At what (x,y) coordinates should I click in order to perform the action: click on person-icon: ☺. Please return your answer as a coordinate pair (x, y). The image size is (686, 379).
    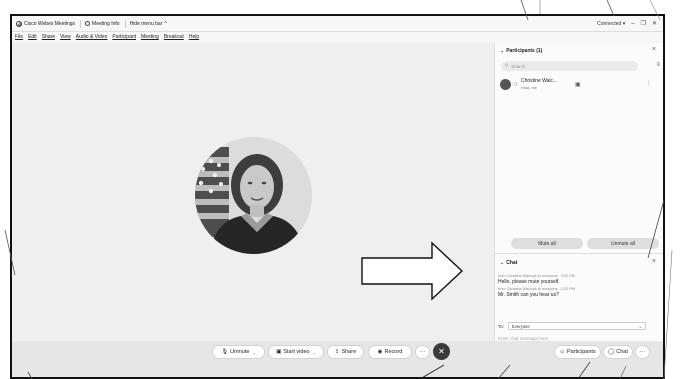
    Looking at the image, I should click on (562, 352).